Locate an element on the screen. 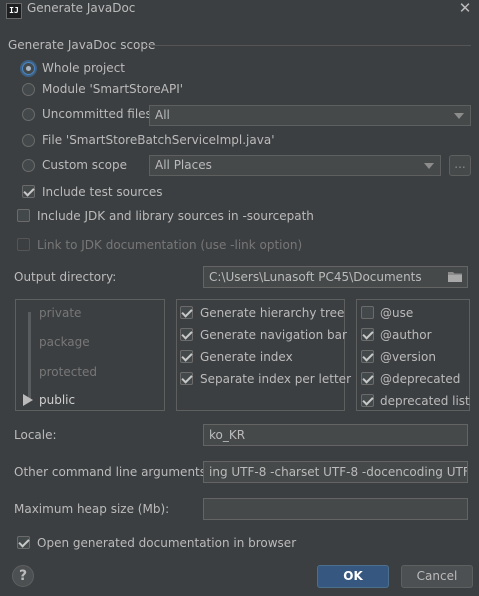 The width and height of the screenshot is (479, 596). window-title: Generate JavaDoc is located at coordinates (81, 8).